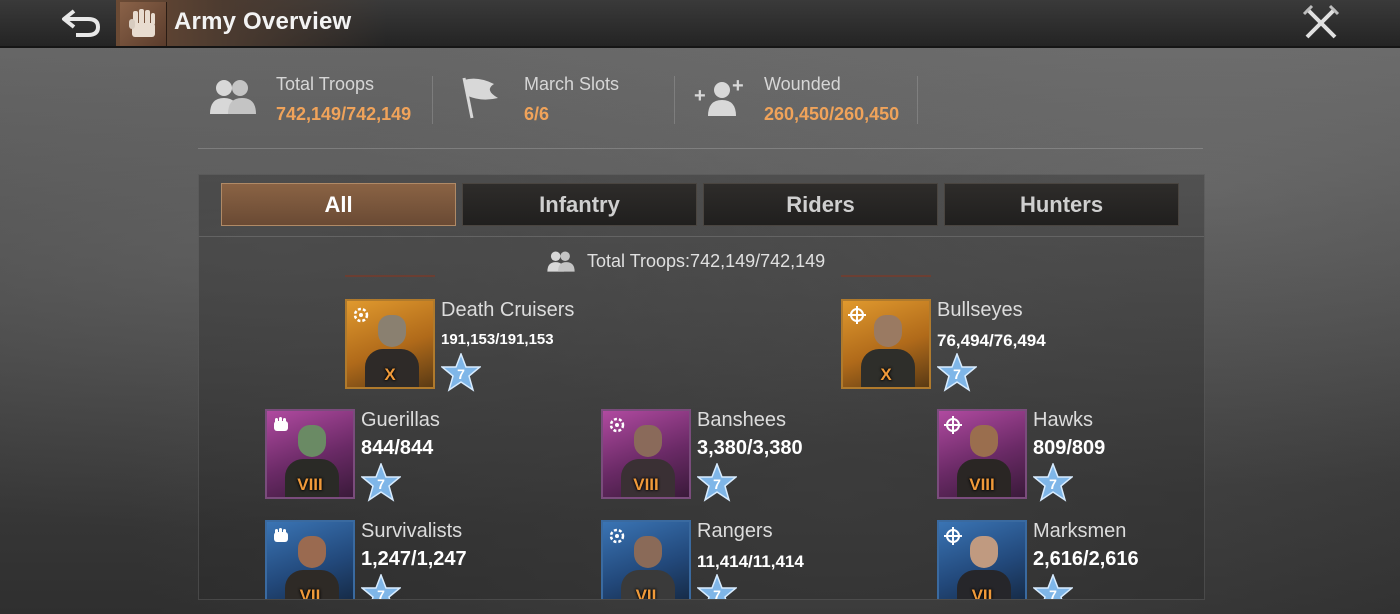 The height and width of the screenshot is (614, 1400). Describe the element at coordinates (338, 204) in the screenshot. I see `tab-all: All` at that location.